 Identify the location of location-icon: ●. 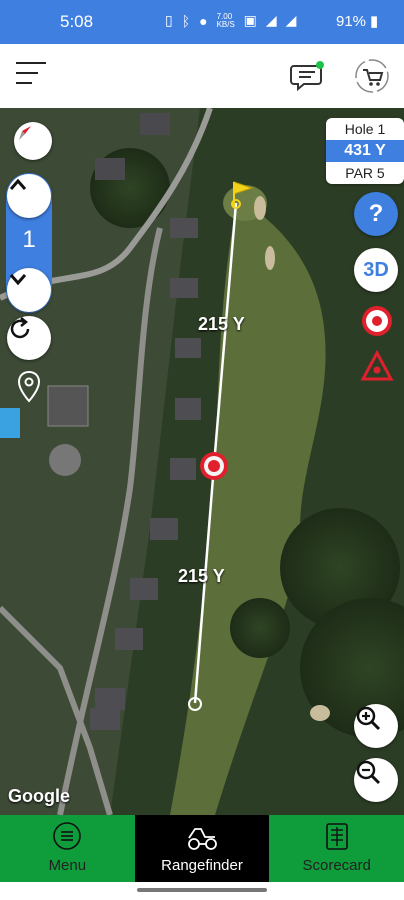
(203, 20).